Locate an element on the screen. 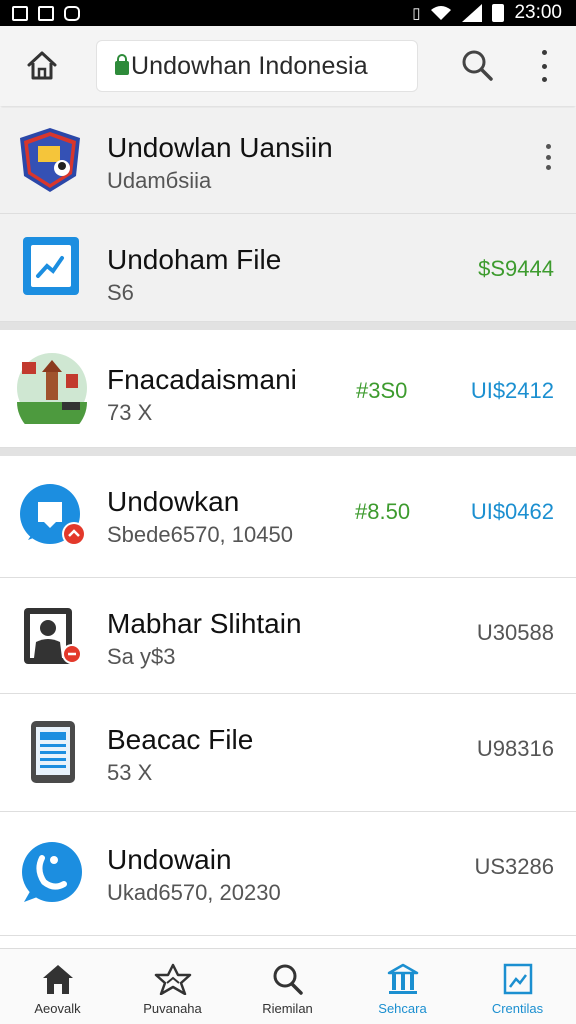  list-item-subtitle: Sbede6570, 10450 is located at coordinates (200, 534).